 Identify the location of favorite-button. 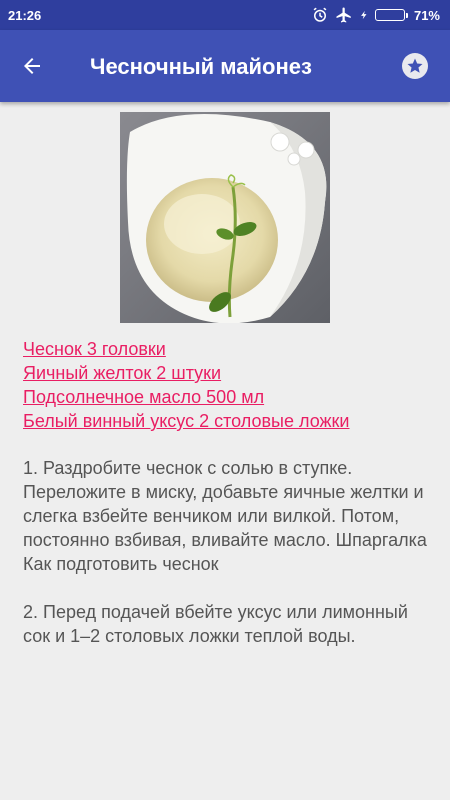
(415, 66).